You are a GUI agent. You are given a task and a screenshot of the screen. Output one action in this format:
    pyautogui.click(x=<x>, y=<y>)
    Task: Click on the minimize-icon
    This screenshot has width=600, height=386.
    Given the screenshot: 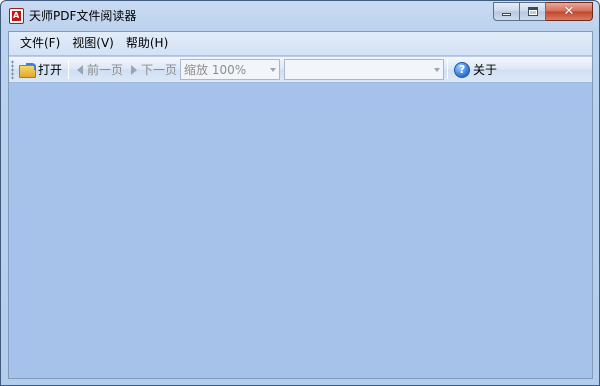 What is the action you would take?
    pyautogui.click(x=506, y=14)
    